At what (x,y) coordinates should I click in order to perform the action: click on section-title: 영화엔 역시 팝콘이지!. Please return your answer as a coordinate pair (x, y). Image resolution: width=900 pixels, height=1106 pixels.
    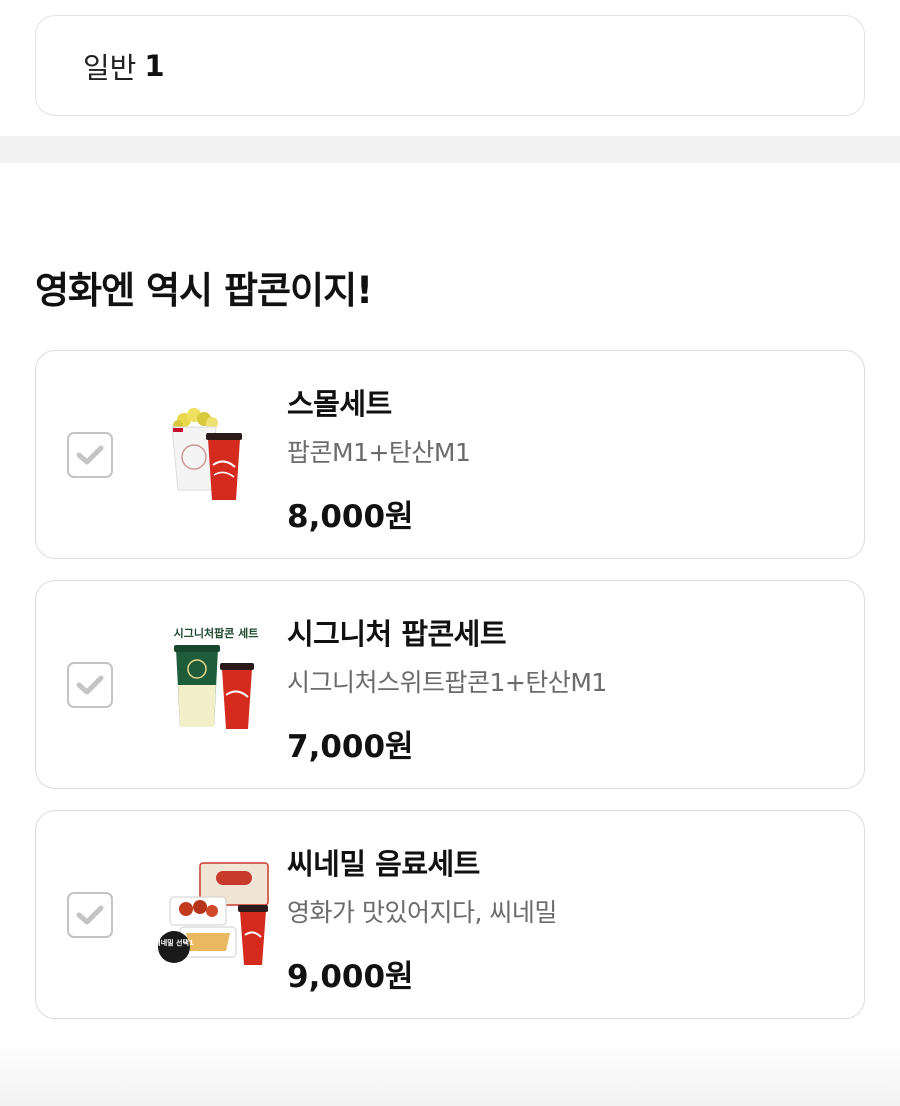
    Looking at the image, I should click on (204, 290).